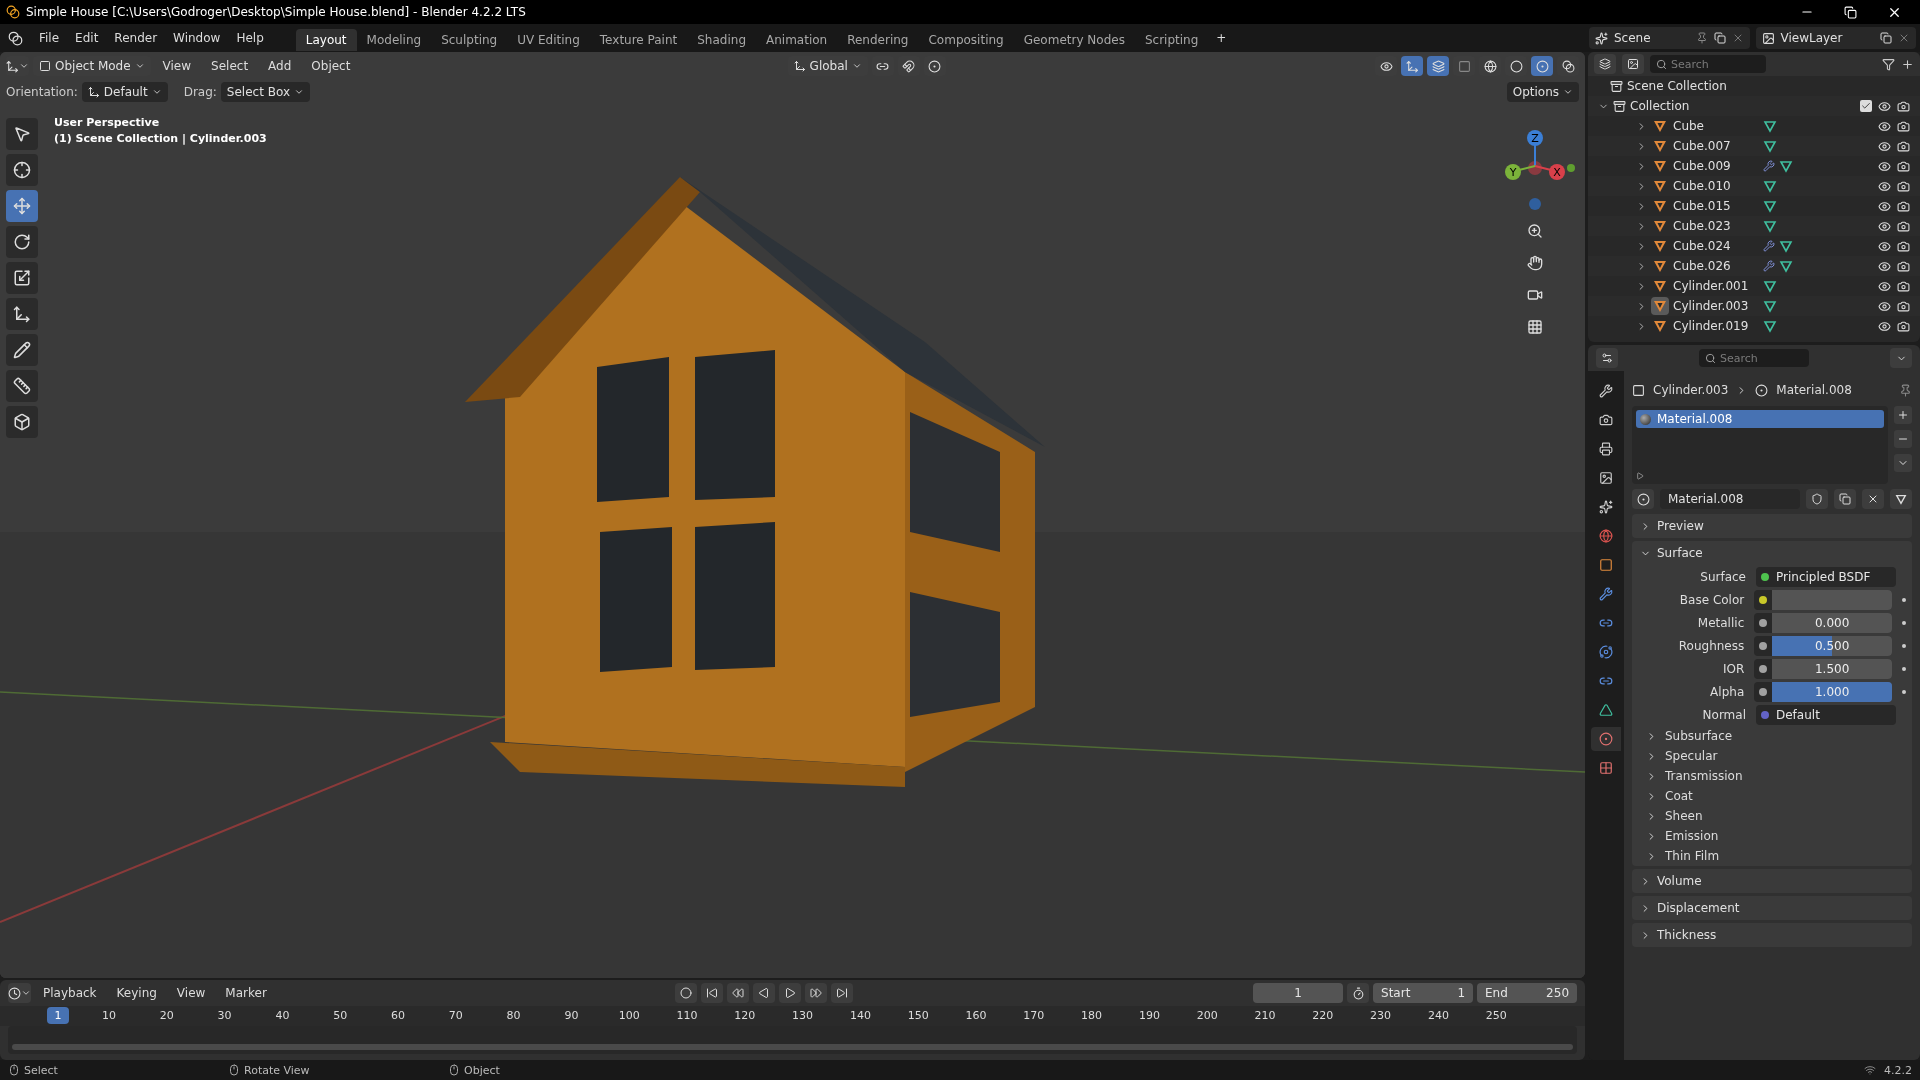  I want to click on frame-number: 10, so click(109, 1015).